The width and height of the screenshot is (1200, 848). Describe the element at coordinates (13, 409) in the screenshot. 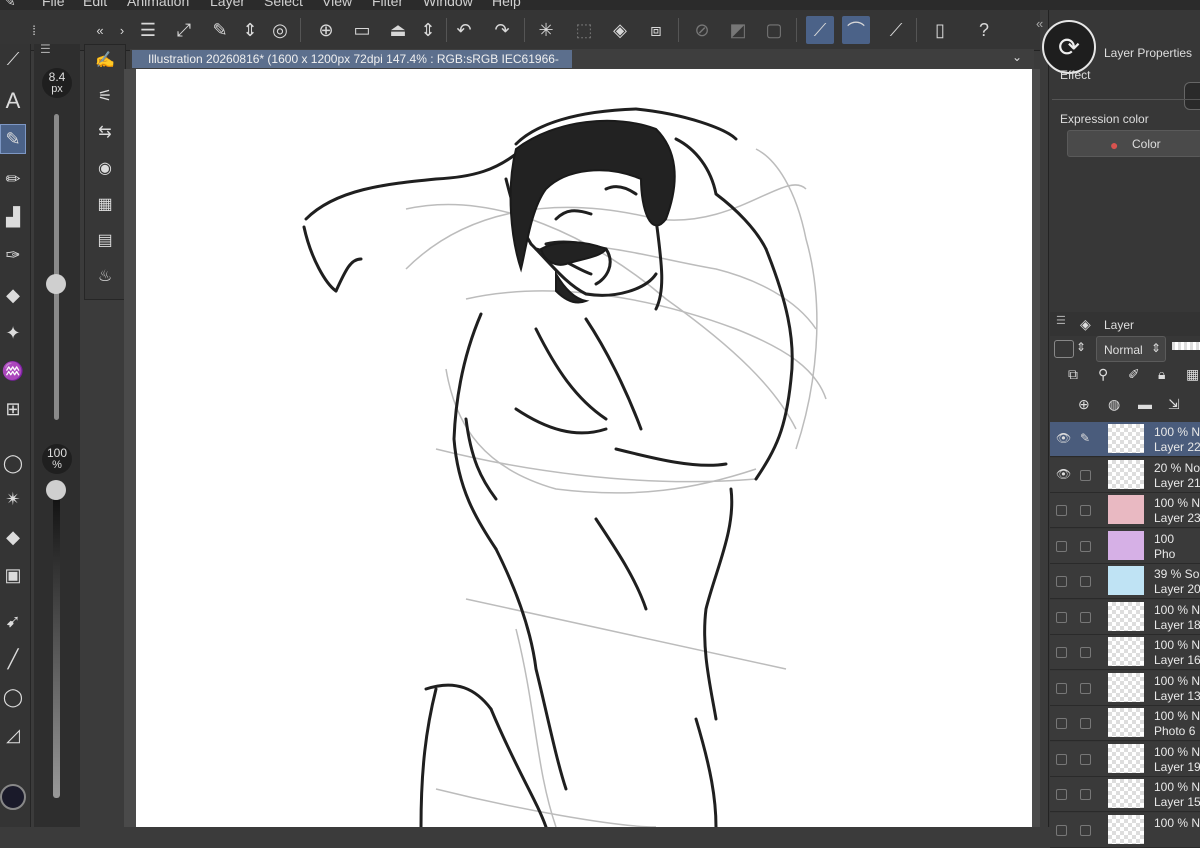

I see `grid-tool-icon: ⊞` at that location.